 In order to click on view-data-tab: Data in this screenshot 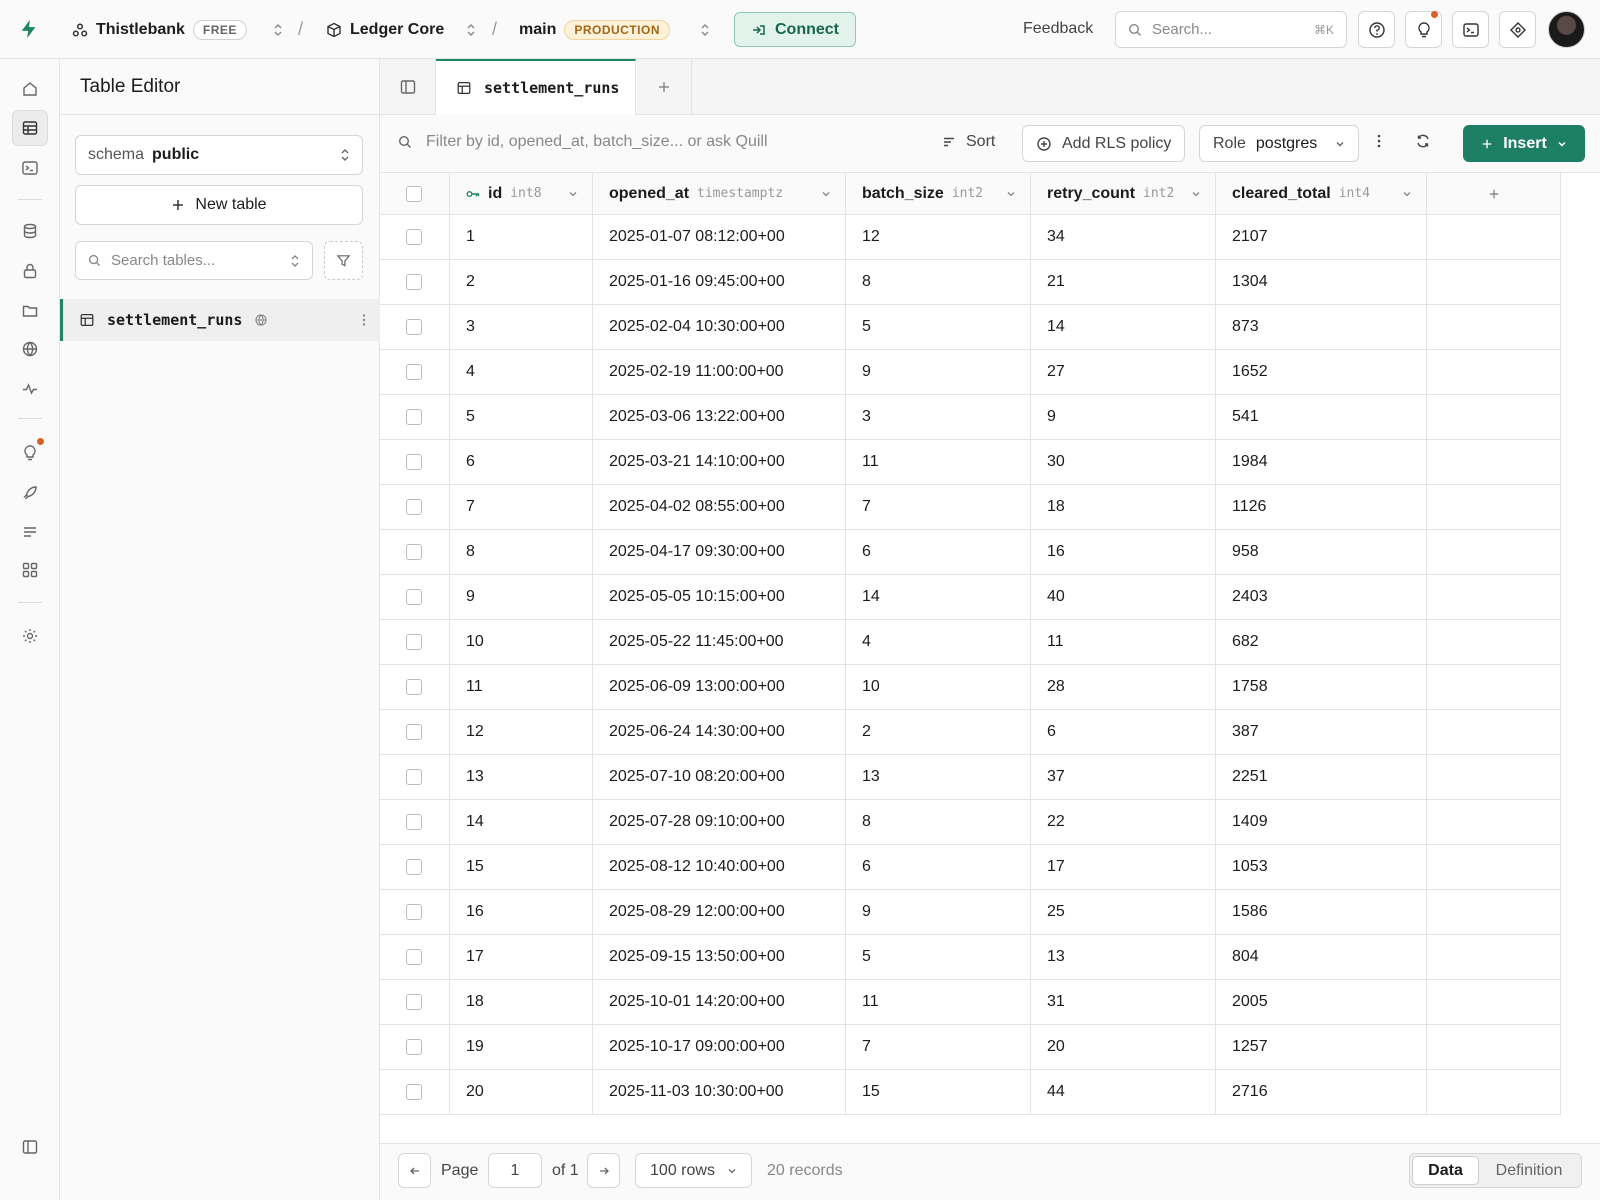, I will do `click(1445, 1170)`.